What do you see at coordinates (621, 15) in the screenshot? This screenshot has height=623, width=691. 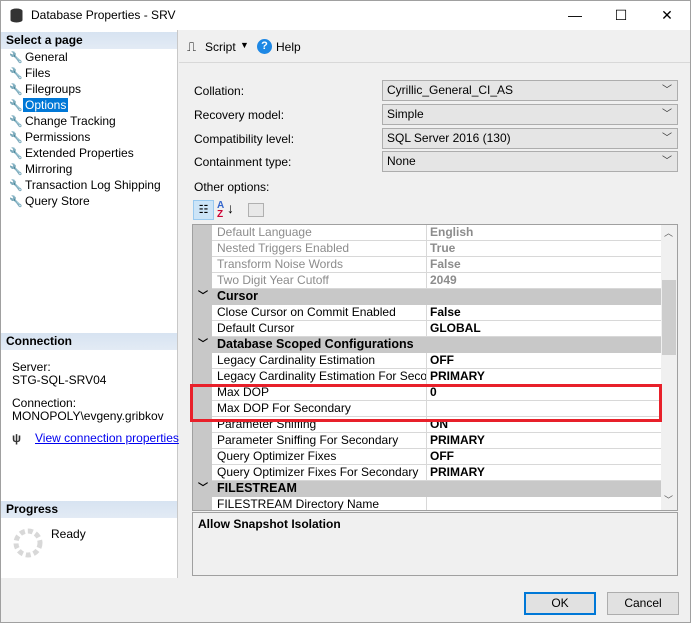 I see `maximize-button: ☐` at bounding box center [621, 15].